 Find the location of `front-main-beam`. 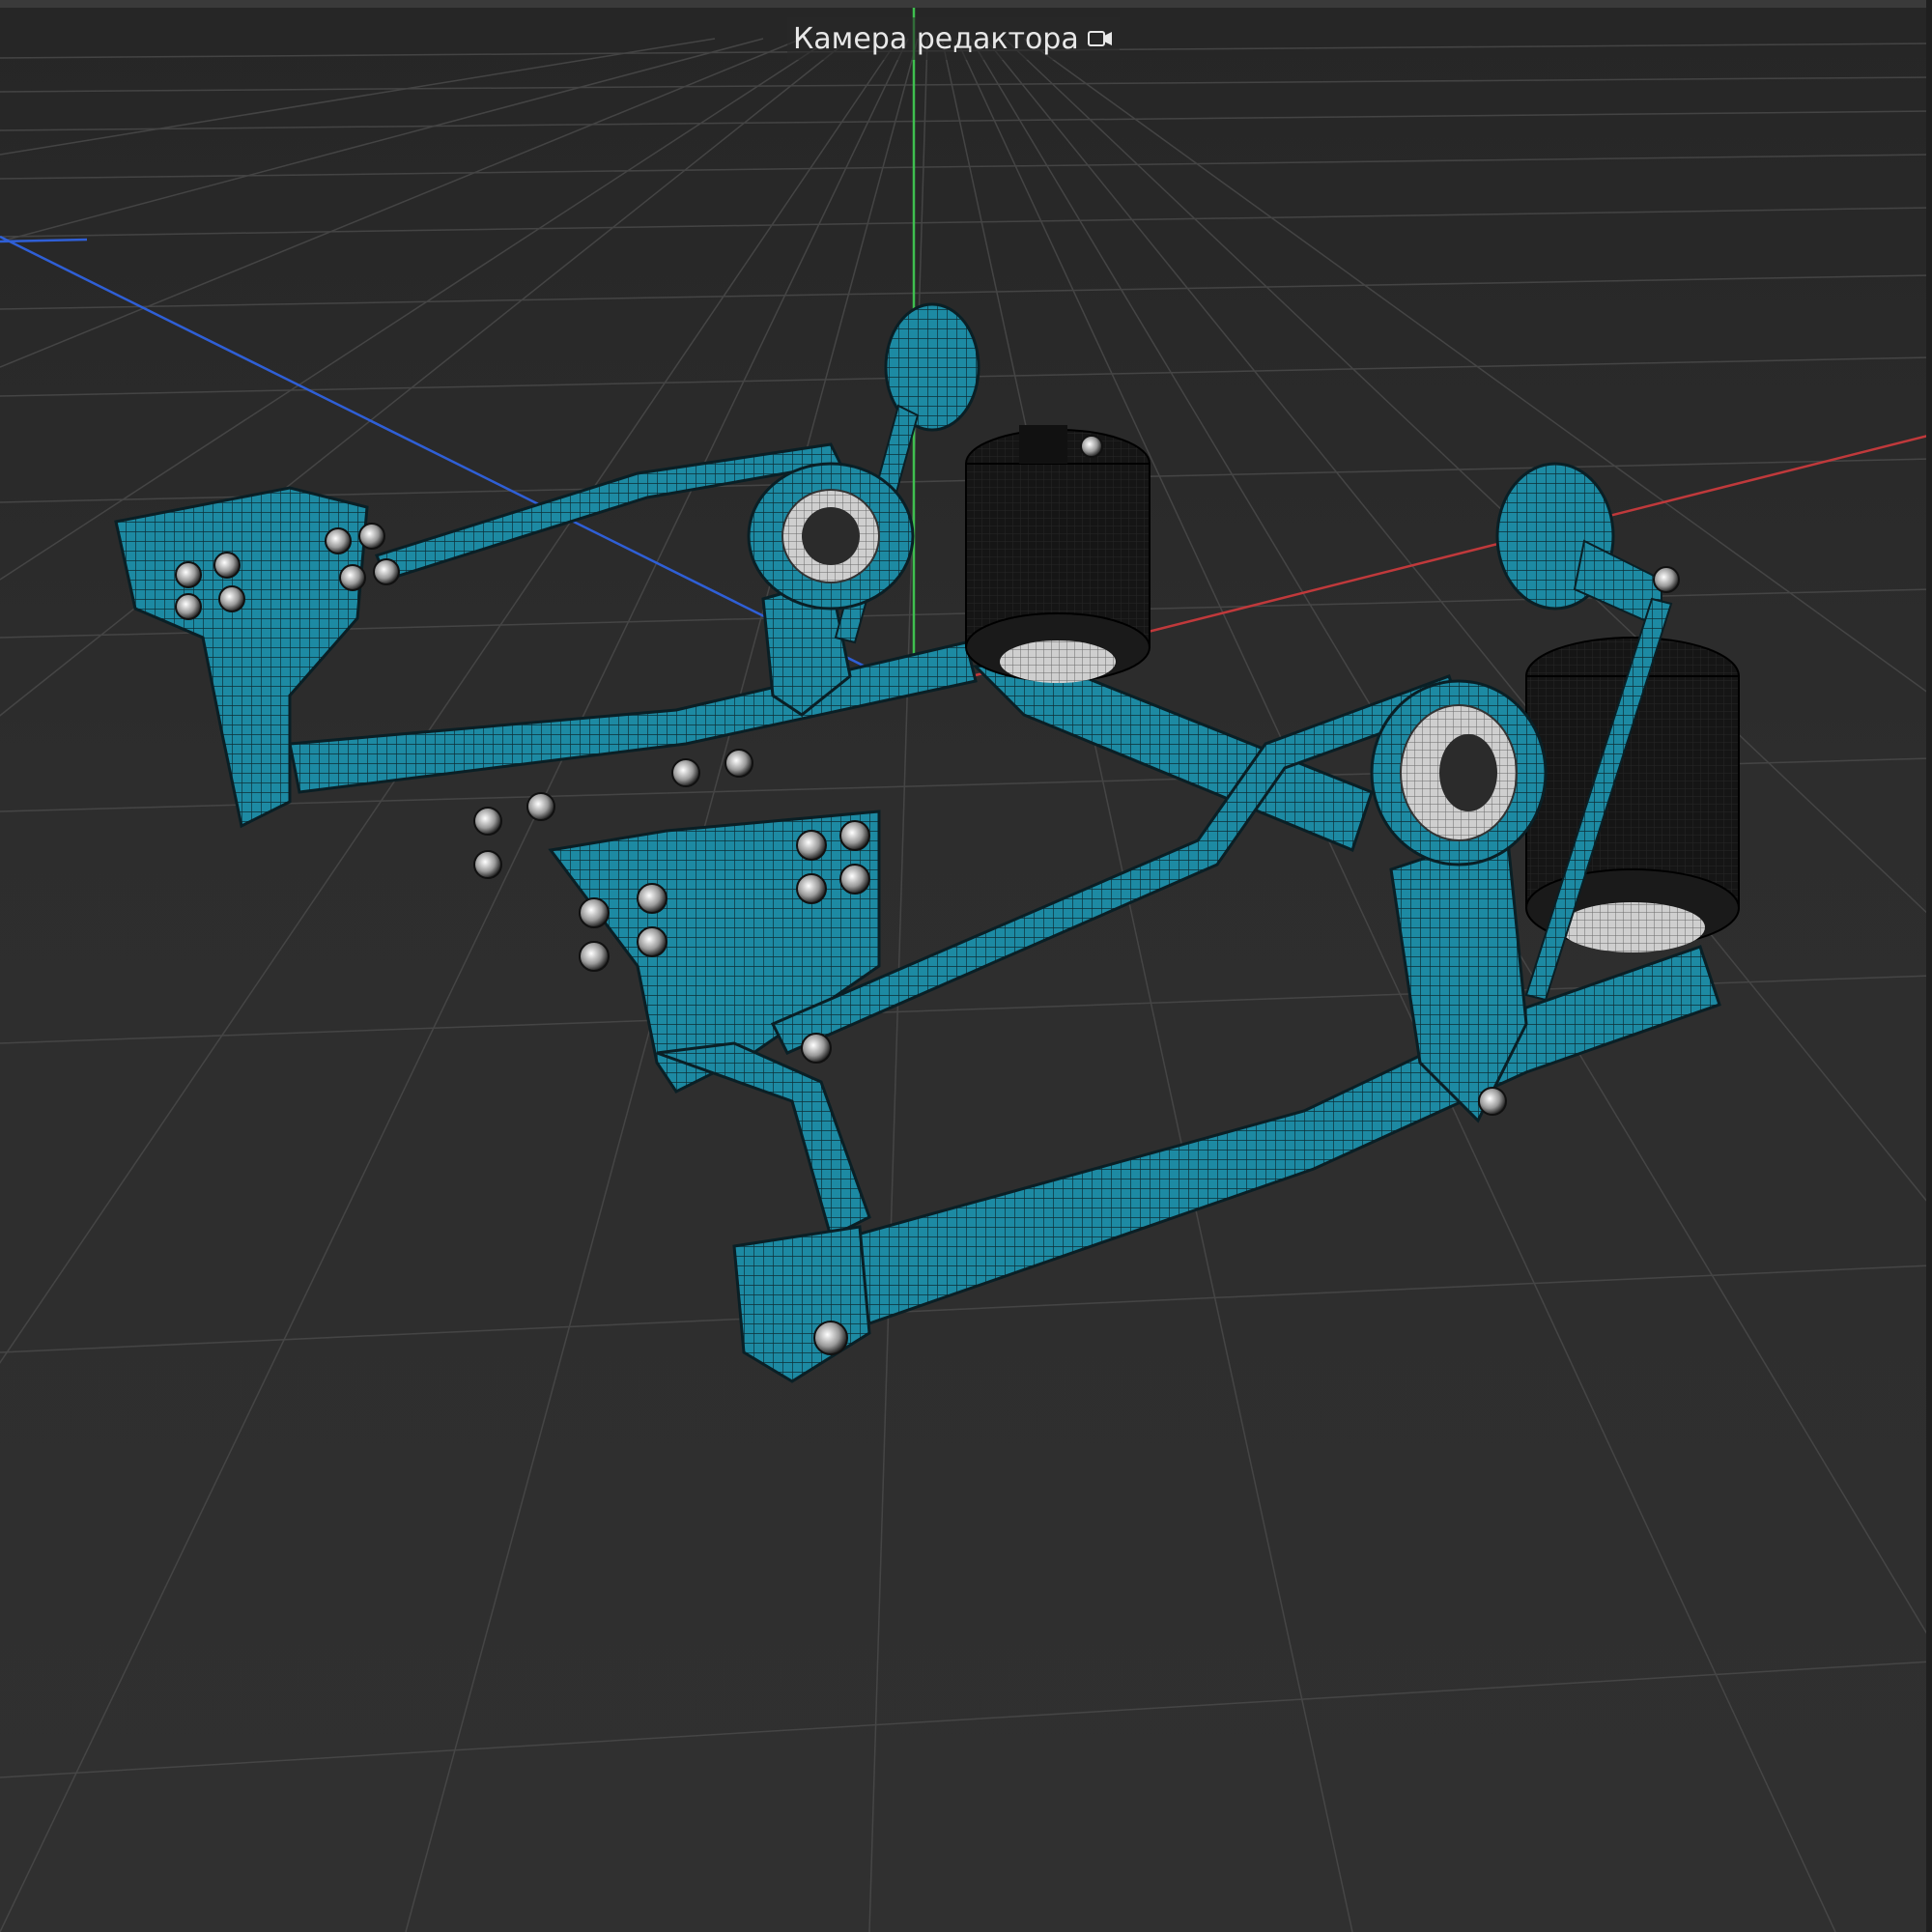

front-main-beam is located at coordinates (1284, 1135).